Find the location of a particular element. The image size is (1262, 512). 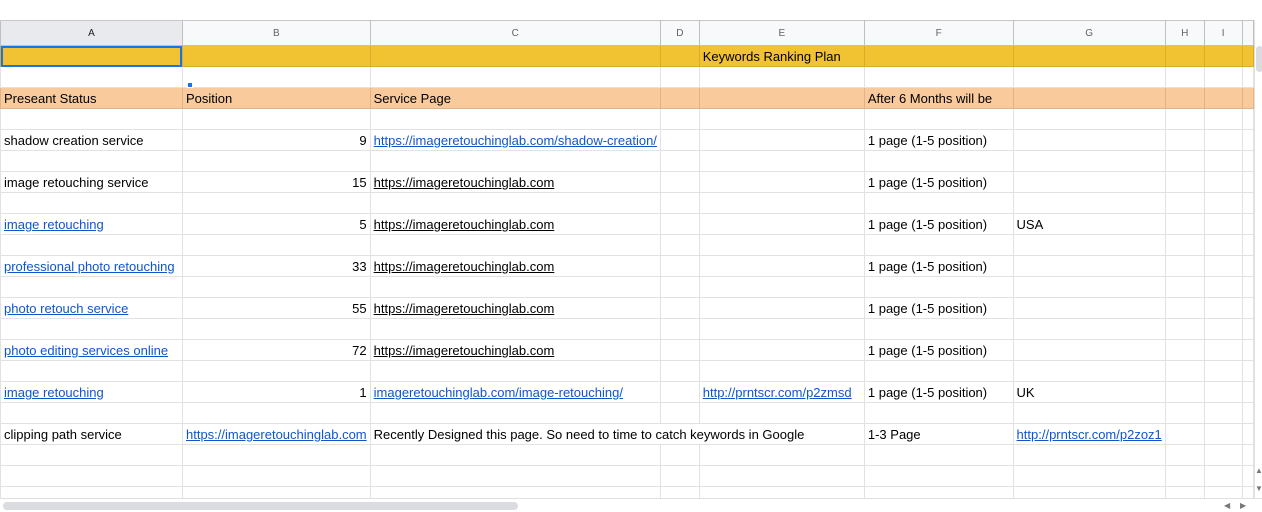

keyword-cell-link: professional photo retouching is located at coordinates (89, 266).